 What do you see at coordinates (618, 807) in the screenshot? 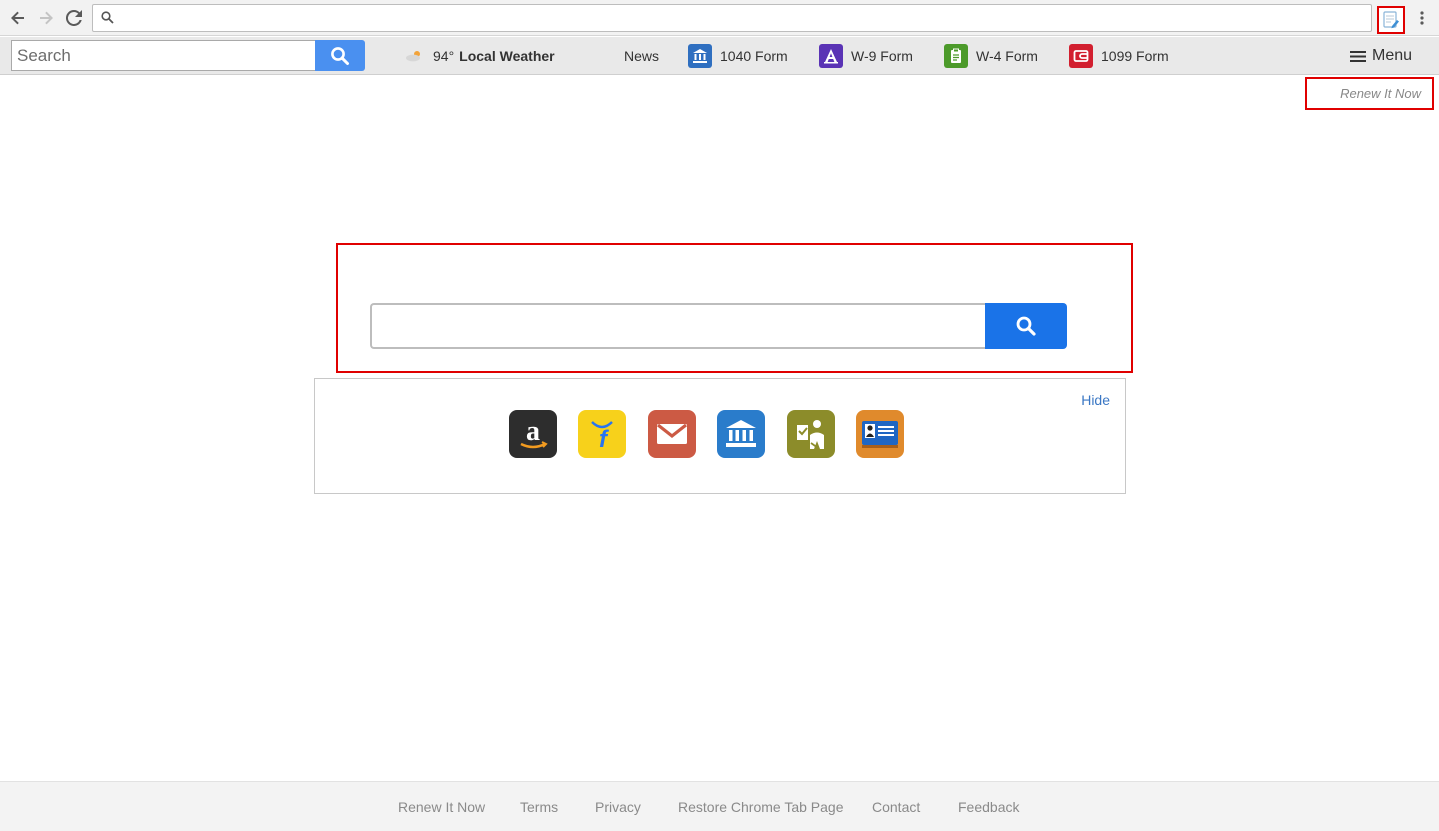
I see `footer-link-privacy: Privacy` at bounding box center [618, 807].